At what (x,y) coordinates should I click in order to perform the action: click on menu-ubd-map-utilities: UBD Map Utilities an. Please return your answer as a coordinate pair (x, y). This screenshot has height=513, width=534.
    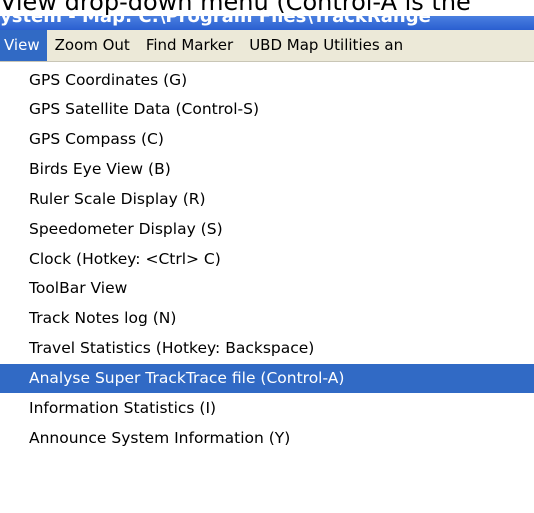
    Looking at the image, I should click on (326, 45).